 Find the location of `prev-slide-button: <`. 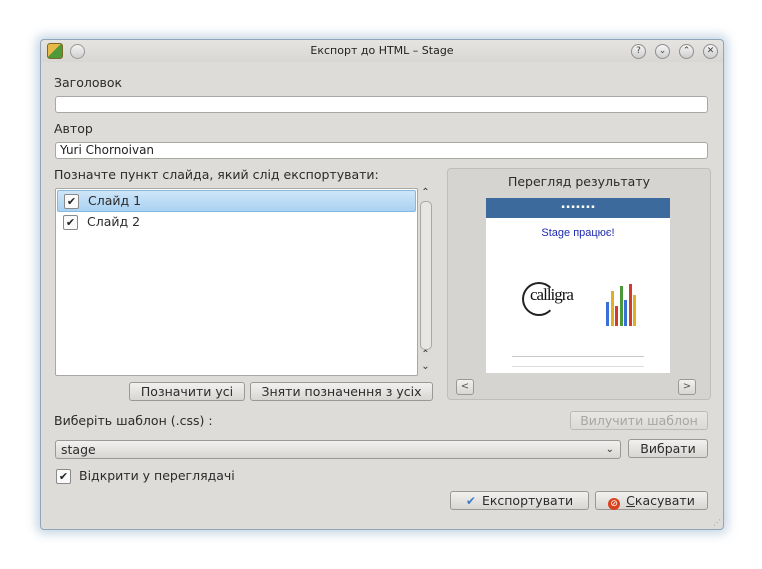

prev-slide-button: < is located at coordinates (465, 387).